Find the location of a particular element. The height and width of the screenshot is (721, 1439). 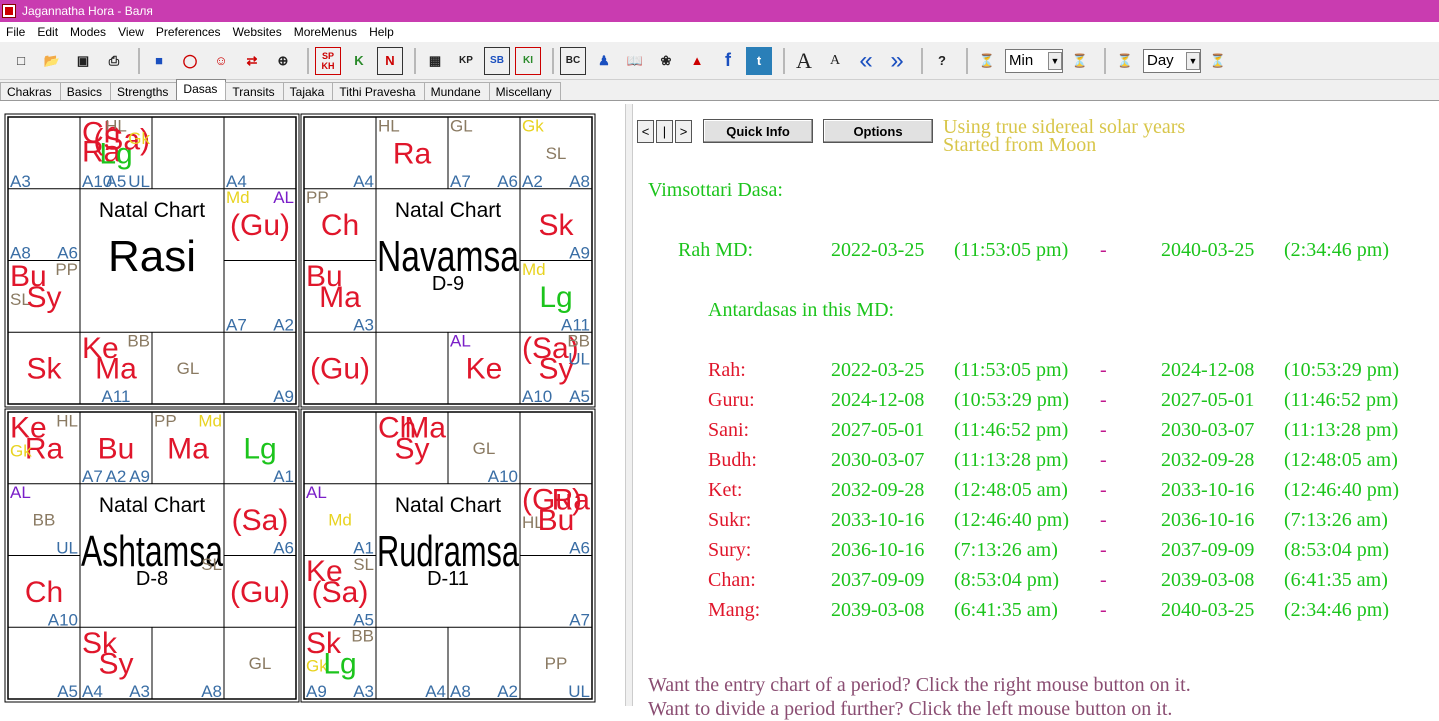

antardasa-name: Rah: is located at coordinates (727, 370).